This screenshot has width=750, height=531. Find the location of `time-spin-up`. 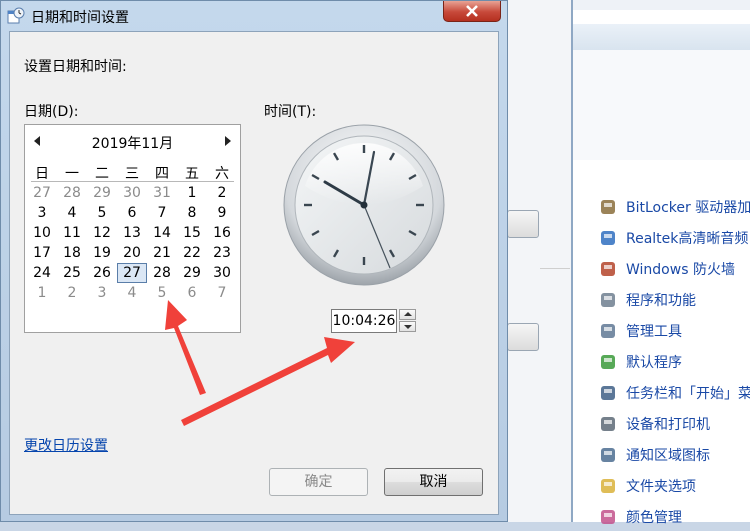

time-spin-up is located at coordinates (407, 314).